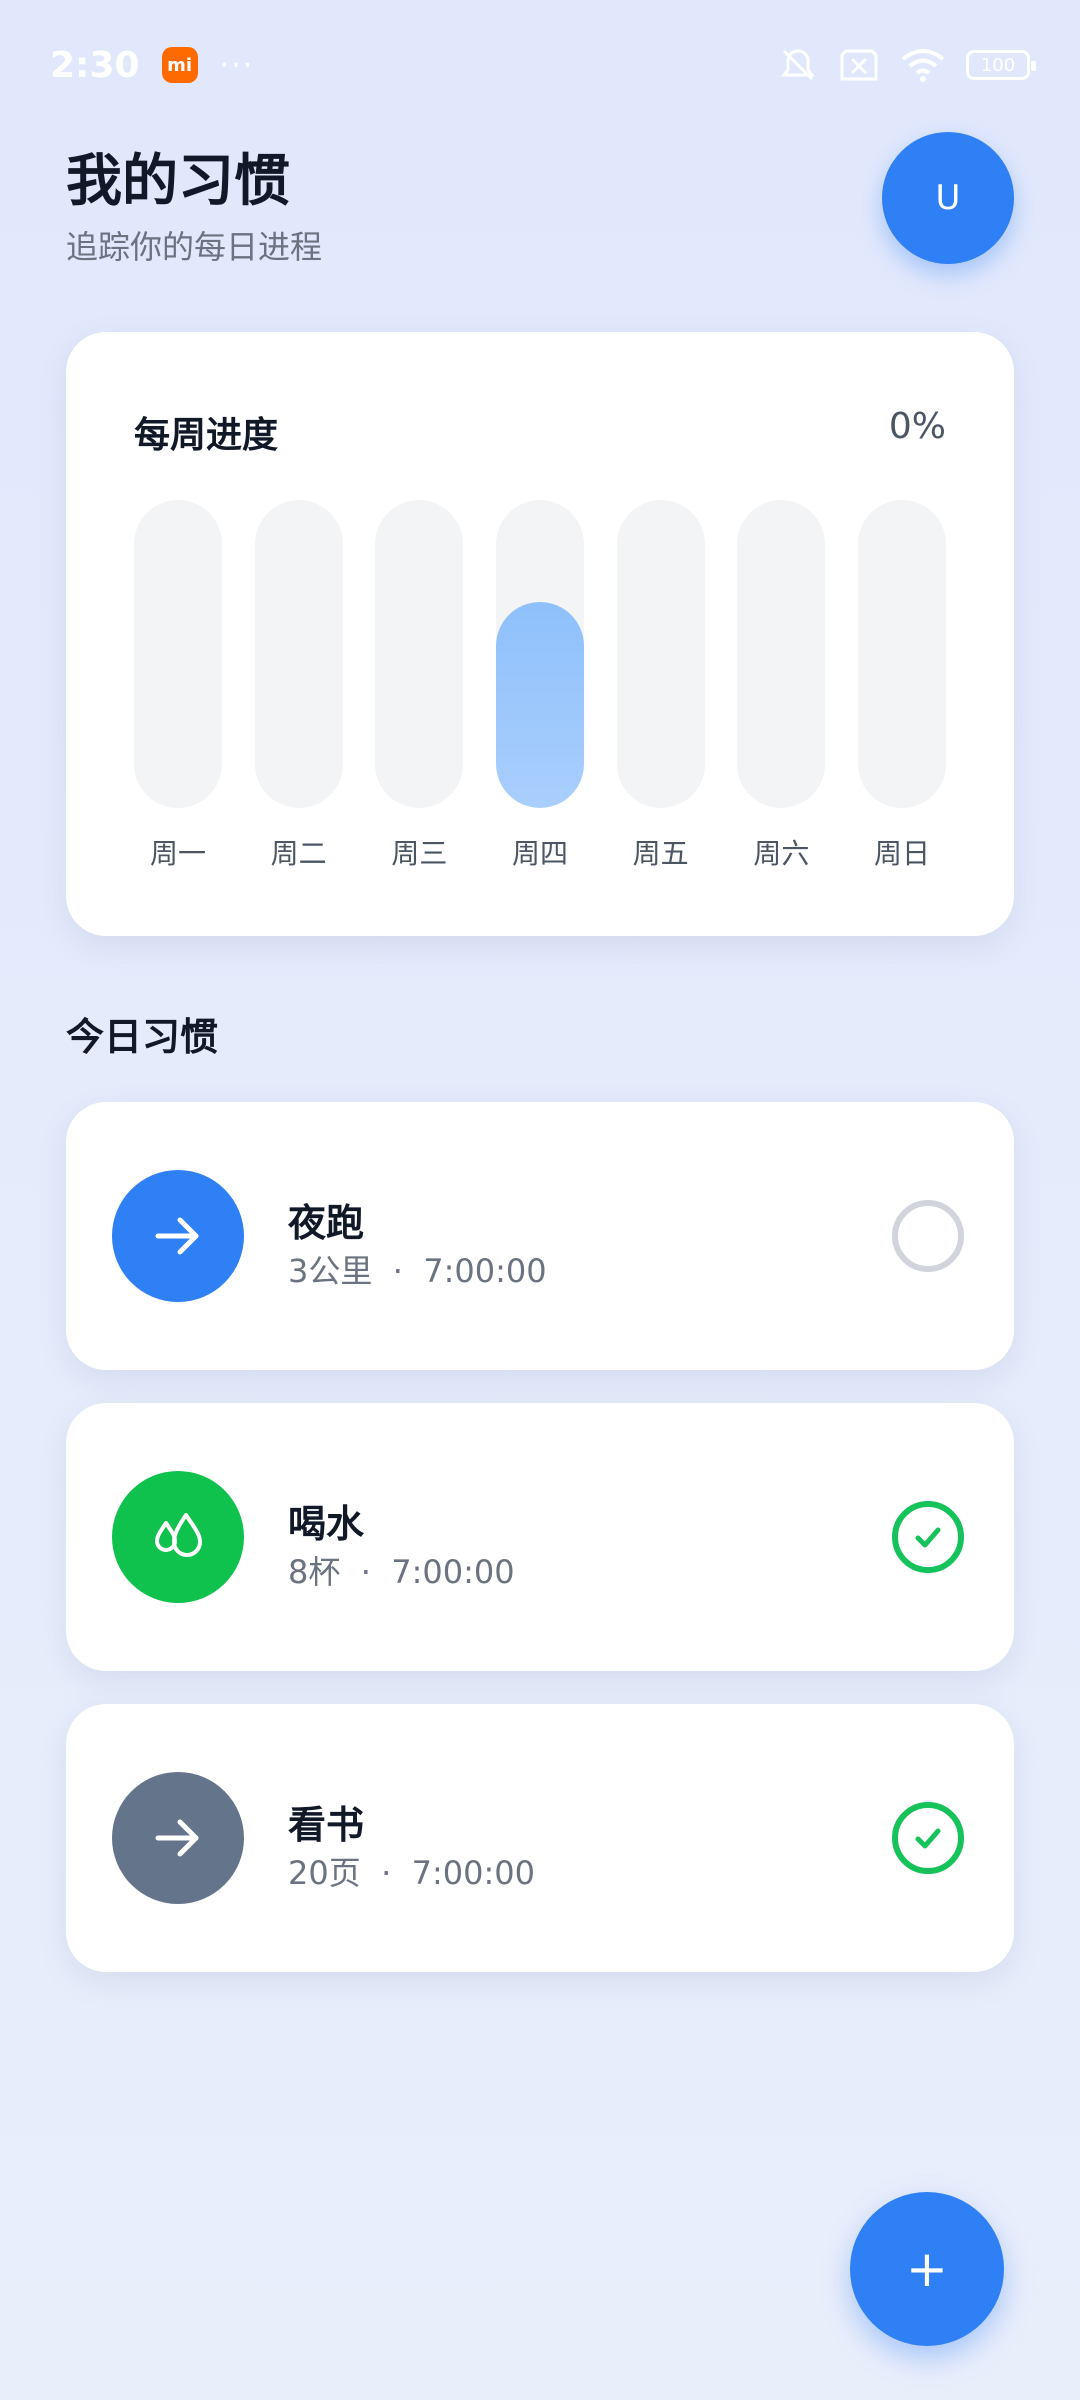 Image resolution: width=1080 pixels, height=2400 pixels. What do you see at coordinates (298, 853) in the screenshot?
I see `week-day-label: 周二` at bounding box center [298, 853].